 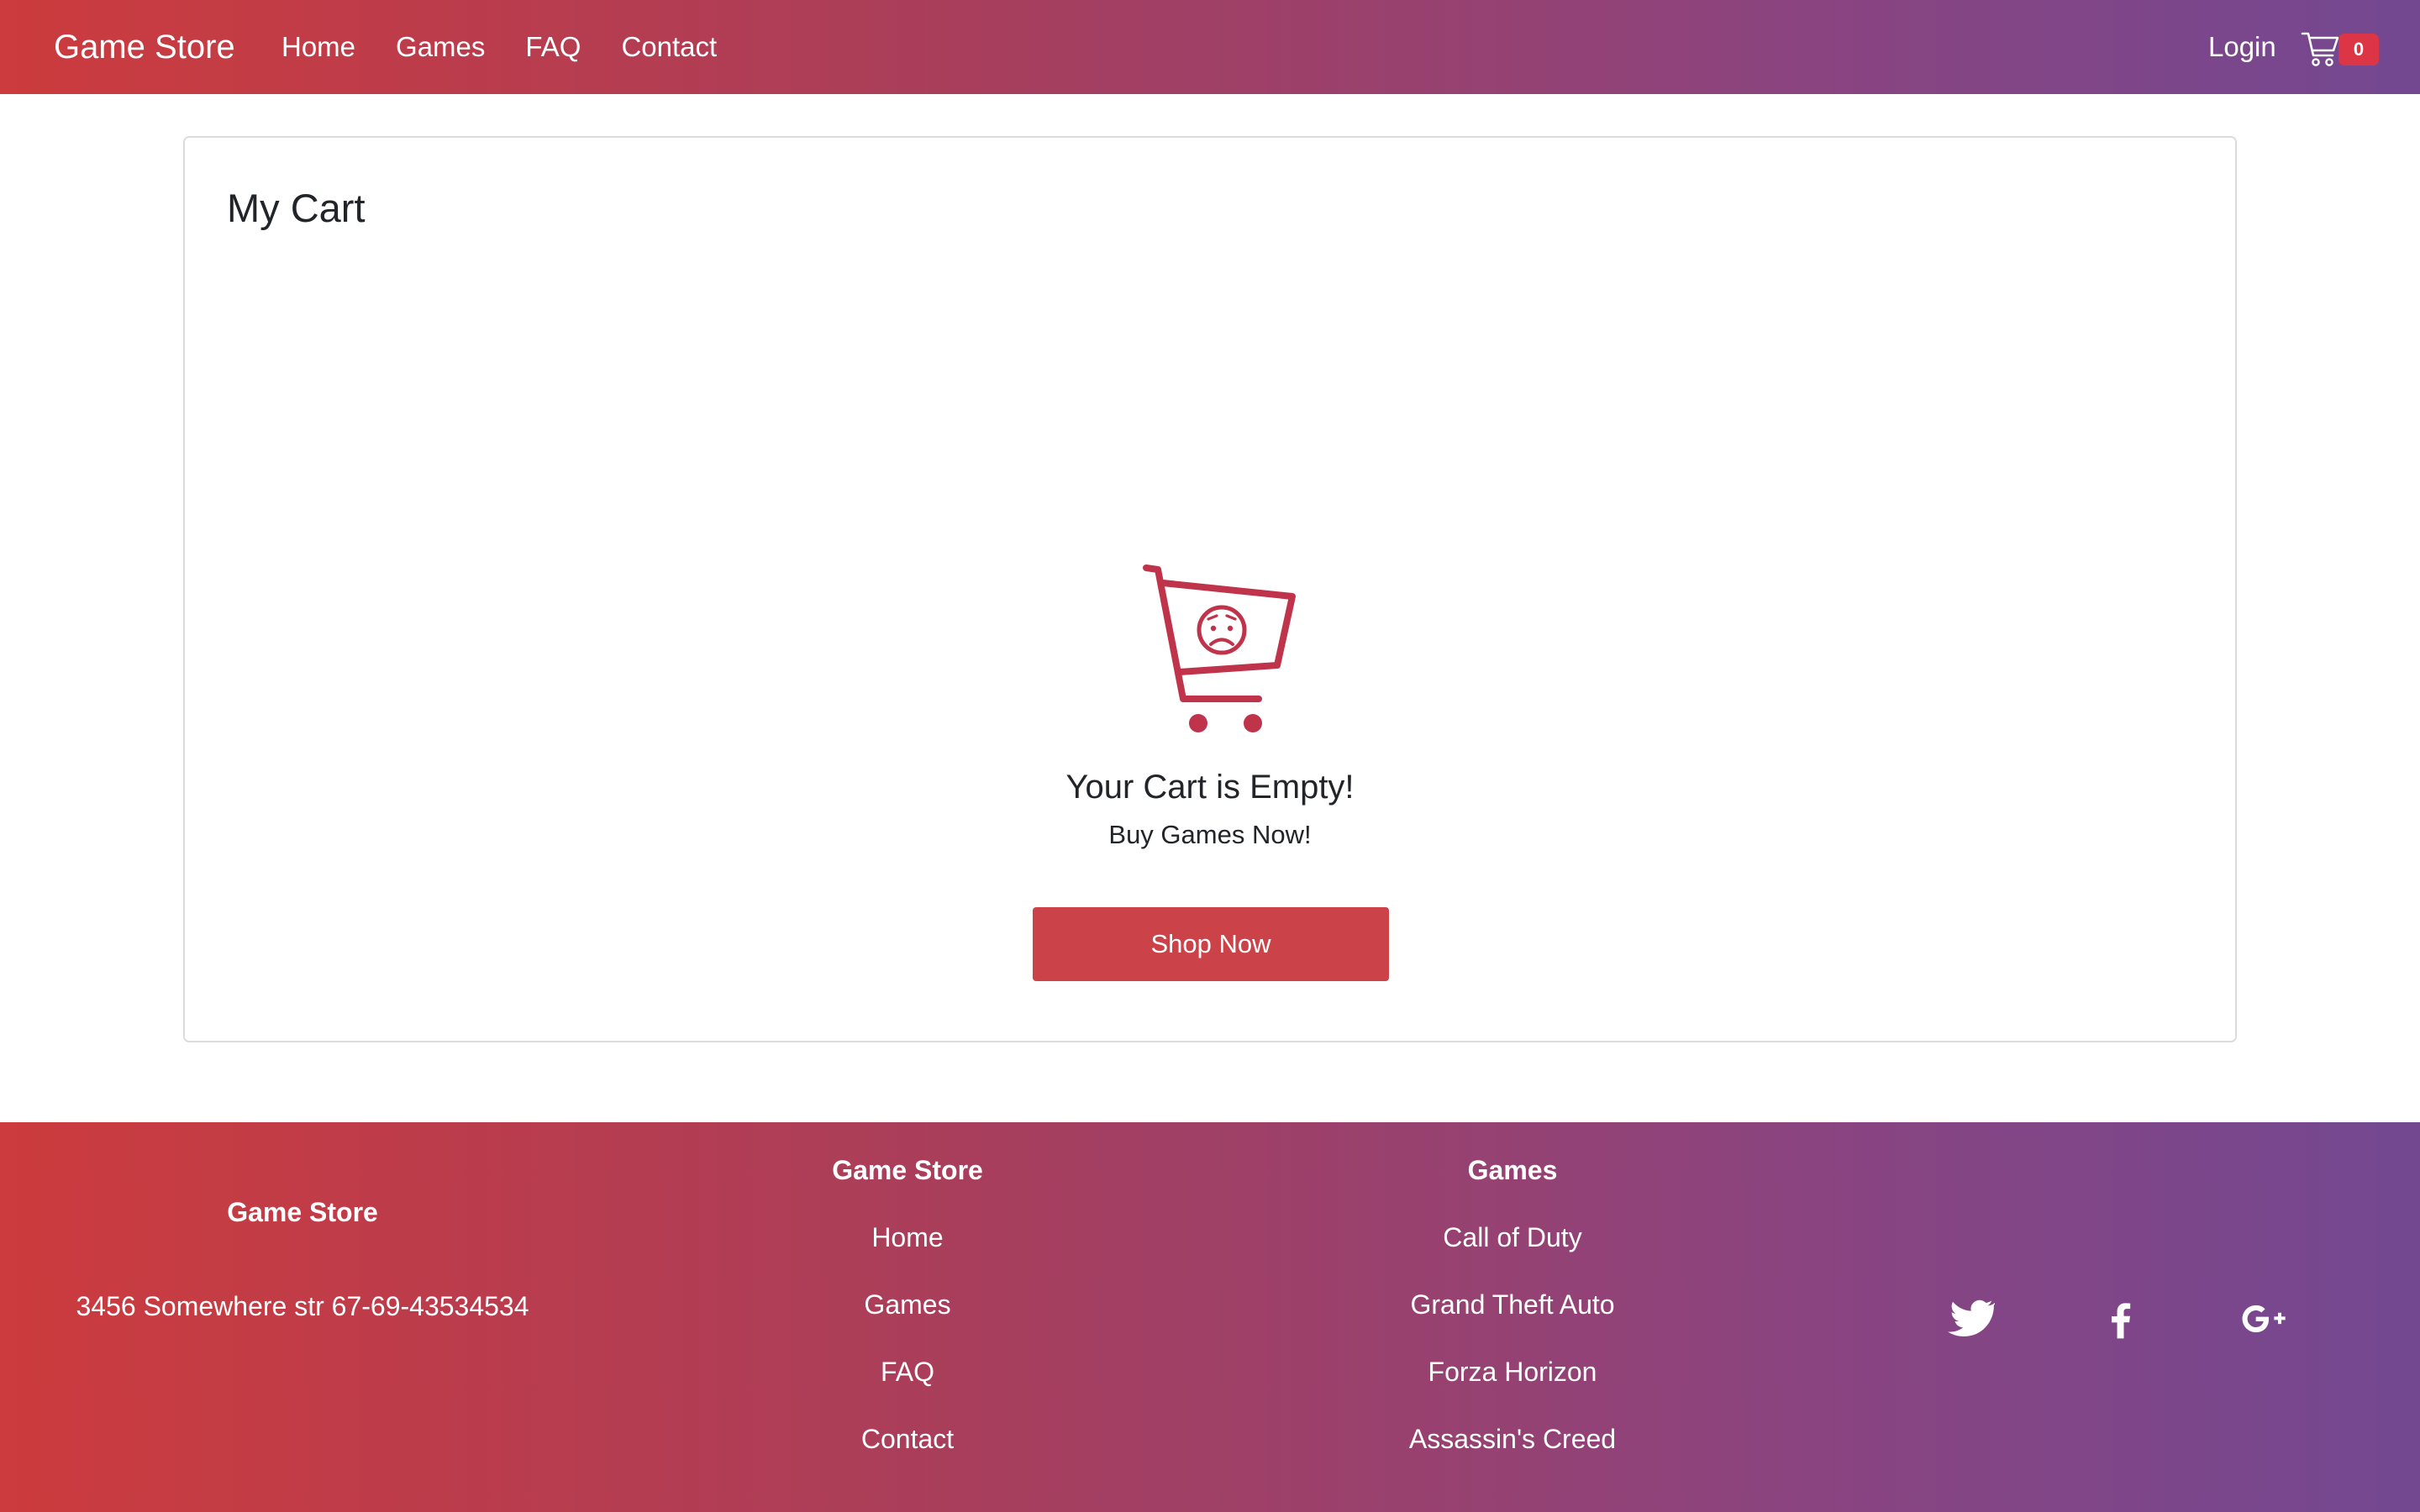 I want to click on footer-store-column: Game Store Home Games FAQ Contact, so click(x=907, y=1319).